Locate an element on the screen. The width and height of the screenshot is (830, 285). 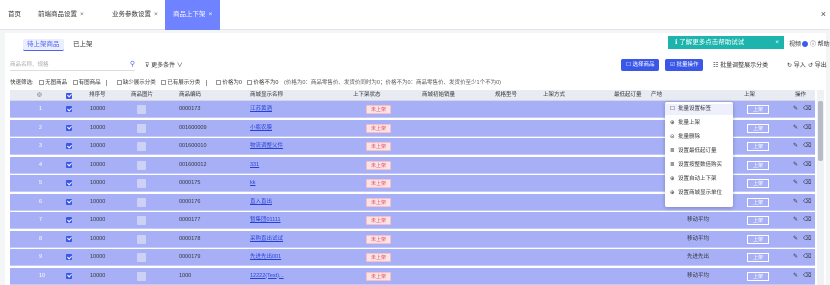
import-button: ↻ 导入 is located at coordinates (796, 64).